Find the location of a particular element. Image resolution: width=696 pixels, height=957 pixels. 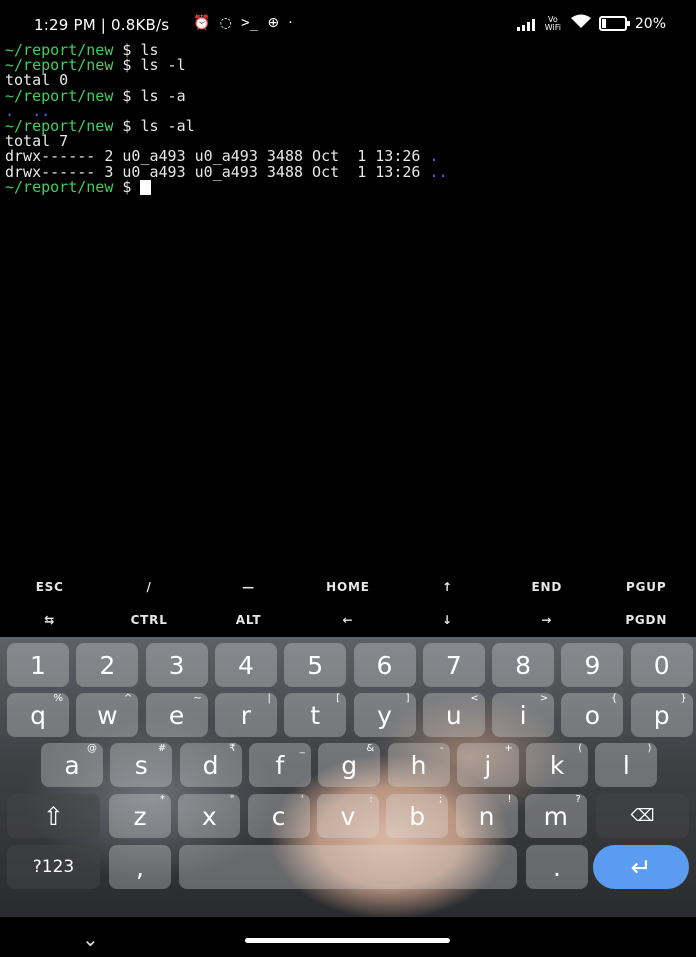

status-bar: 1:29 PM | 0.8KB/s ⏰ ◌ >_ ⊕ · Vo WiFi 20% is located at coordinates (348, 22).